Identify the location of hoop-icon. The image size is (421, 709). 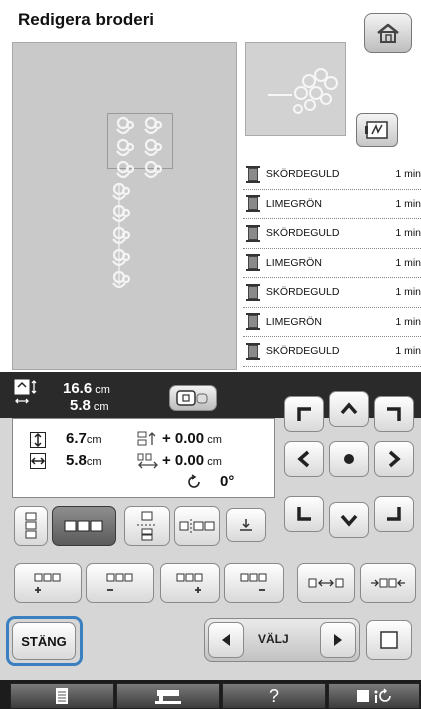
(192, 398).